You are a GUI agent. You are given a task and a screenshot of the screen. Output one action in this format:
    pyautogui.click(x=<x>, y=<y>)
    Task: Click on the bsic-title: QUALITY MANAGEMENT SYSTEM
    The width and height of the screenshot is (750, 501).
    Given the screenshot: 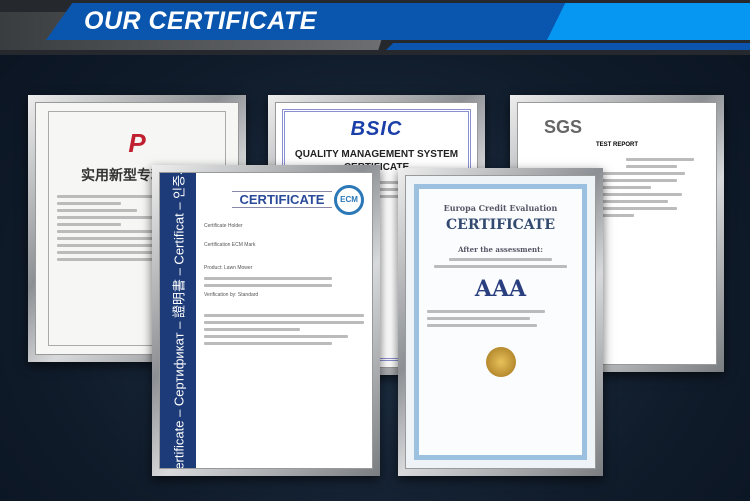 What is the action you would take?
    pyautogui.click(x=376, y=154)
    